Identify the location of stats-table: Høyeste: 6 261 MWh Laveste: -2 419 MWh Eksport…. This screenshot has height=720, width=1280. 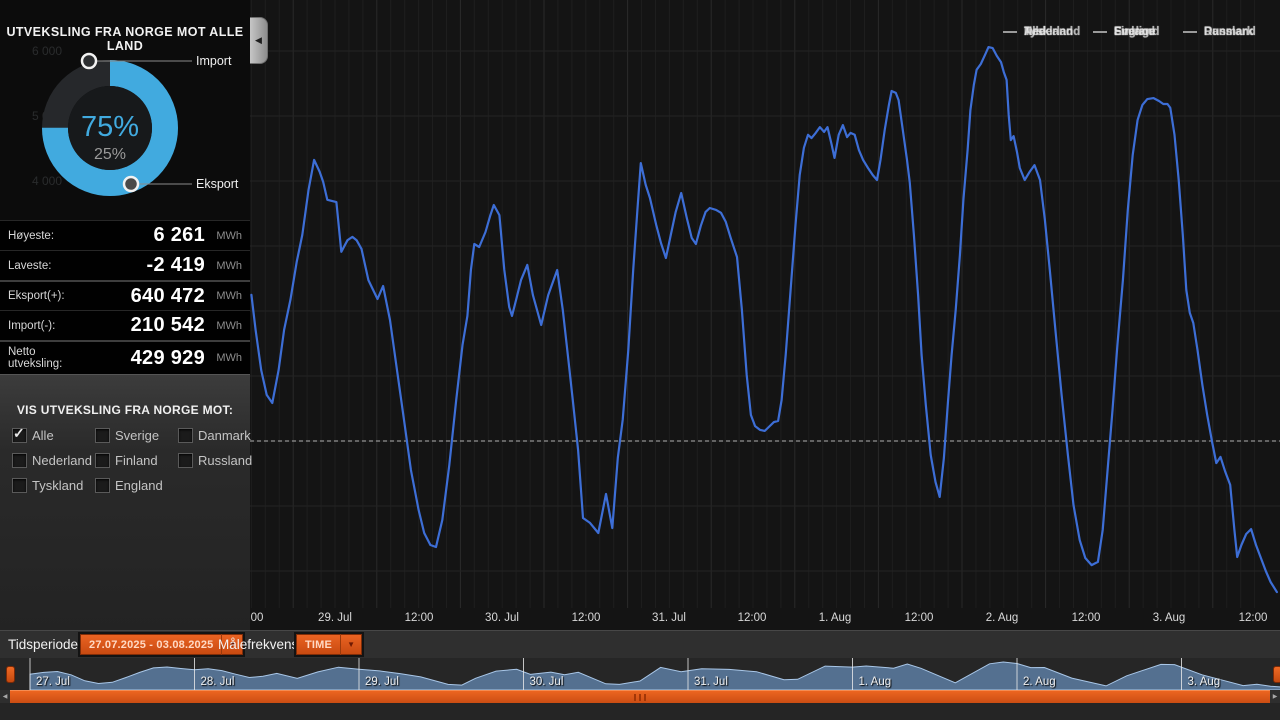
(125, 297).